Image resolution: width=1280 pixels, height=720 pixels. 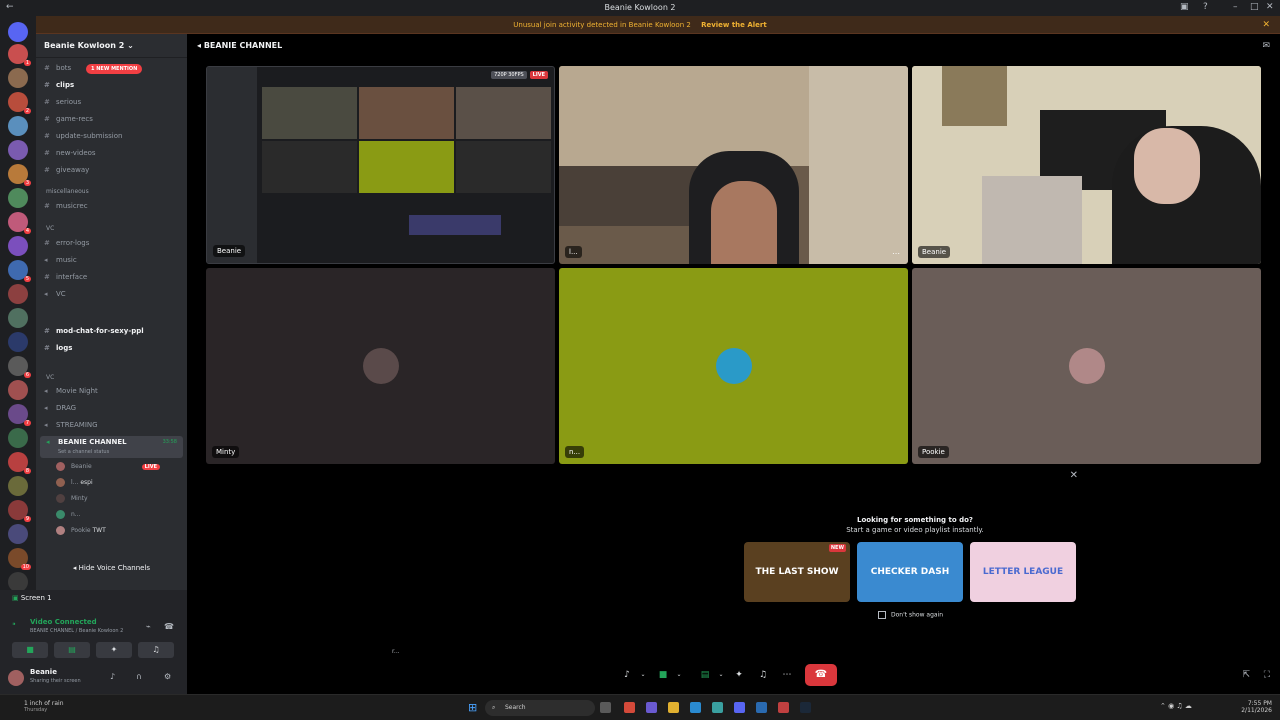 What do you see at coordinates (65, 277) in the screenshot?
I see `channel-item: # interface` at bounding box center [65, 277].